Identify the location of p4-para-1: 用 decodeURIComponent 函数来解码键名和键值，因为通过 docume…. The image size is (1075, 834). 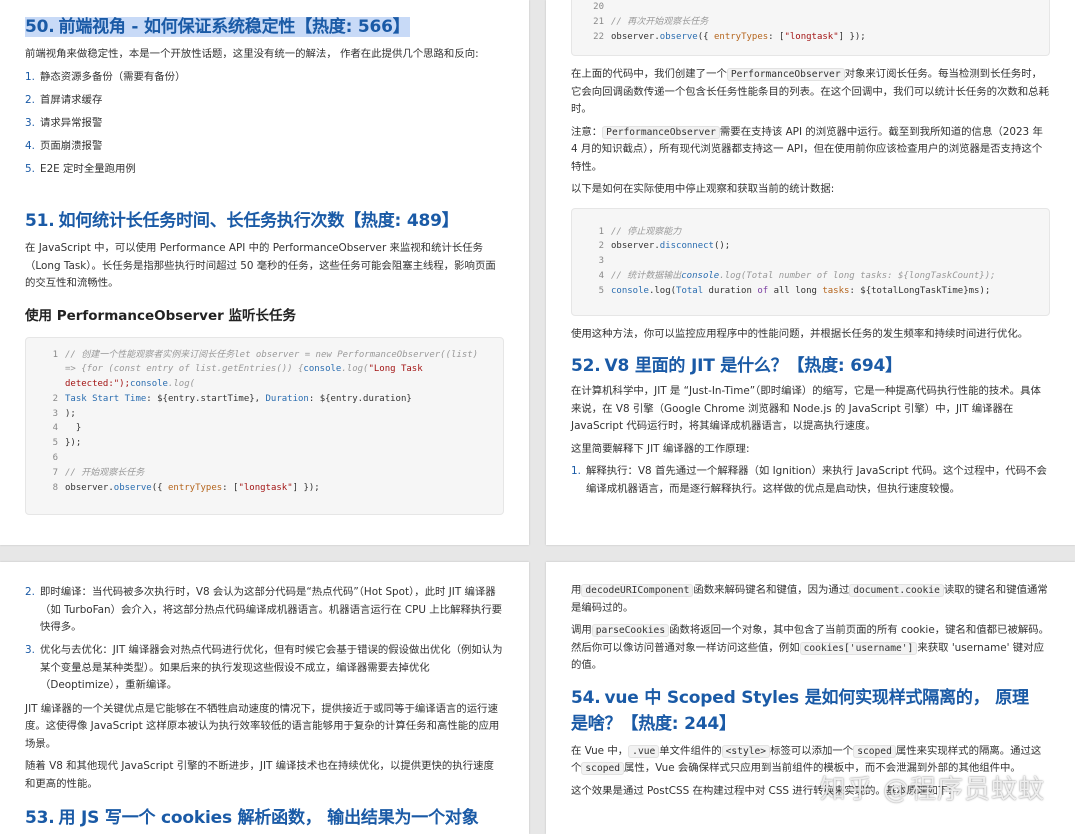
(809, 599).